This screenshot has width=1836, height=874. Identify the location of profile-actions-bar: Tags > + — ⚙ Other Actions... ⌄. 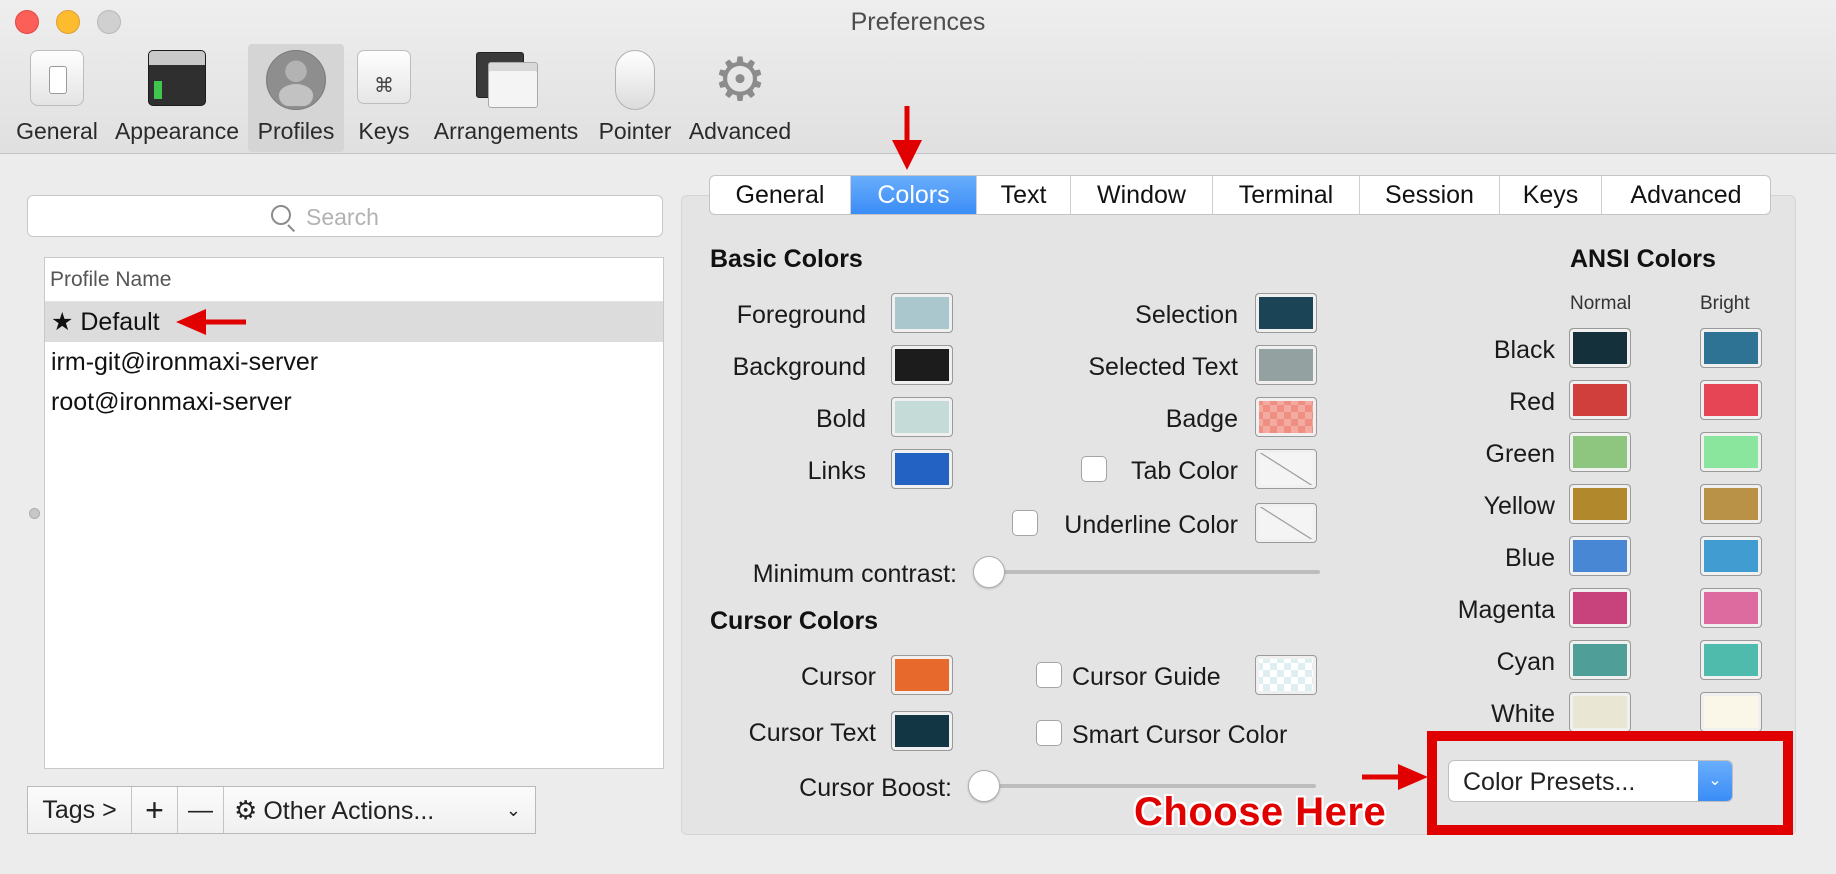
(281, 810).